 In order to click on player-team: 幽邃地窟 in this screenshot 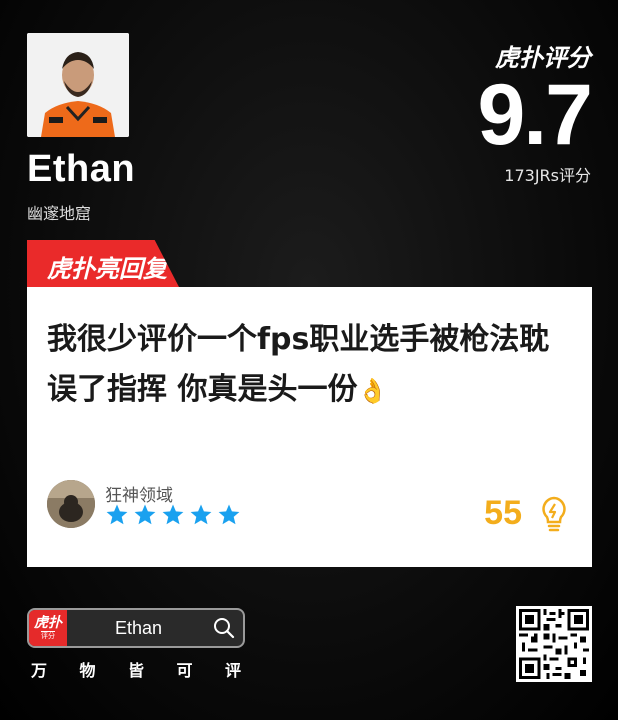, I will do `click(59, 213)`.